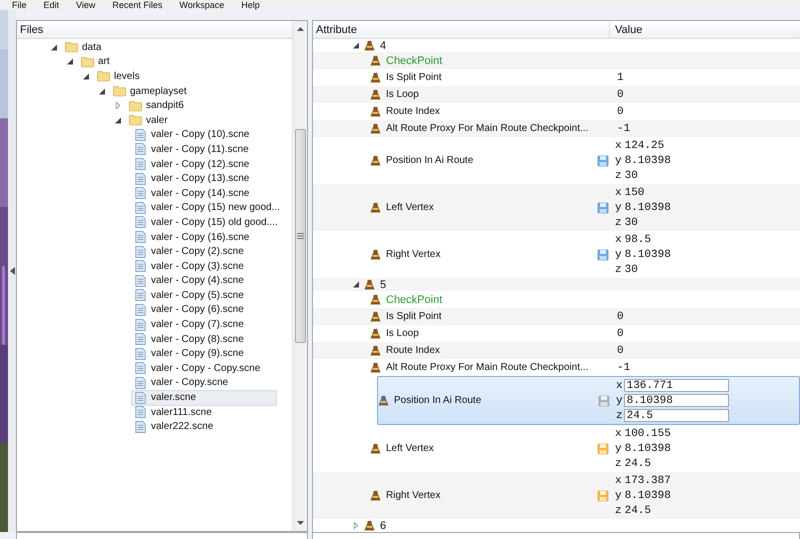  I want to click on attribute-value: 100.155, so click(647, 434).